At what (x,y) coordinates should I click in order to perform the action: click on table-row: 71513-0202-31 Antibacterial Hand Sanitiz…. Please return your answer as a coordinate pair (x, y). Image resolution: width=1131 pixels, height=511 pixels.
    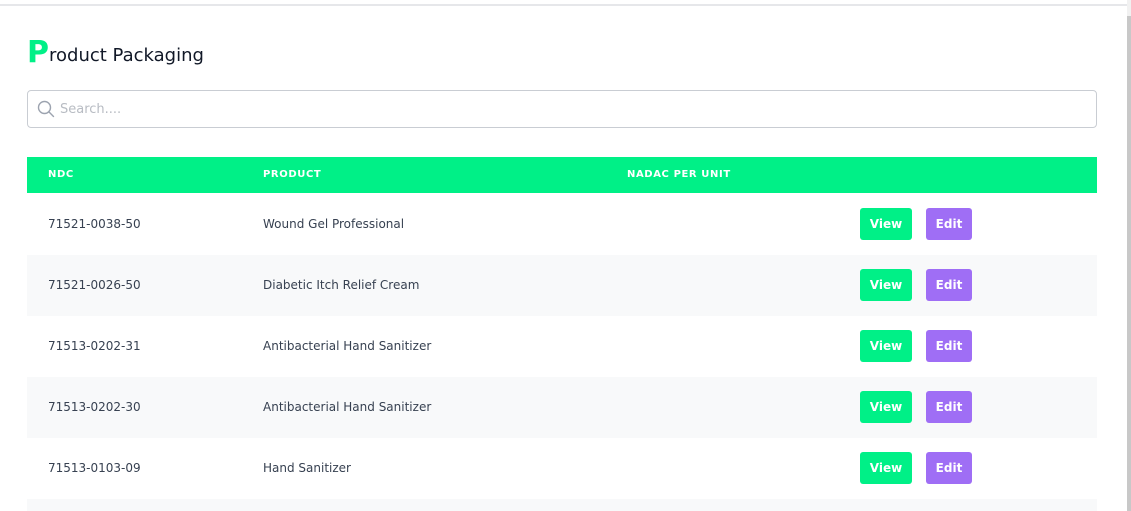
    Looking at the image, I should click on (562, 346).